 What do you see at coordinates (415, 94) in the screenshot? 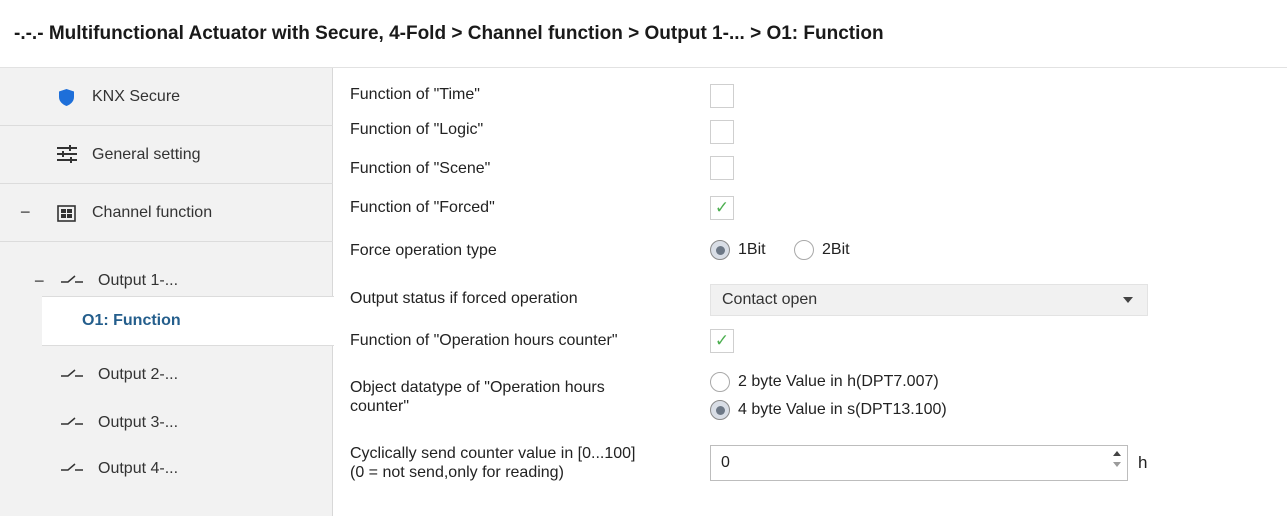
I see `time-function-label: Function of "Time"` at bounding box center [415, 94].